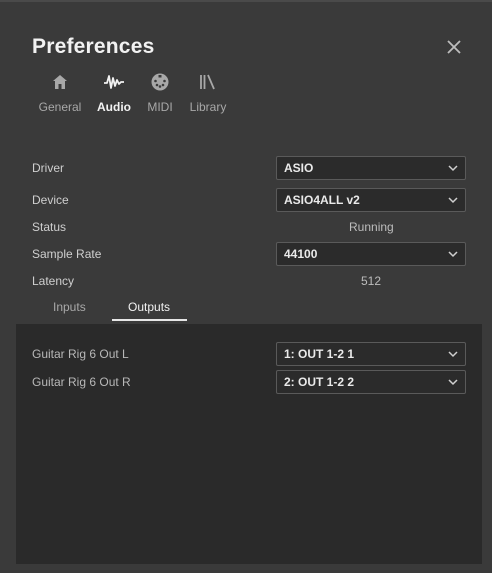  Describe the element at coordinates (371, 354) in the screenshot. I see `output-left-select: 1: OUT 1-2 1` at that location.